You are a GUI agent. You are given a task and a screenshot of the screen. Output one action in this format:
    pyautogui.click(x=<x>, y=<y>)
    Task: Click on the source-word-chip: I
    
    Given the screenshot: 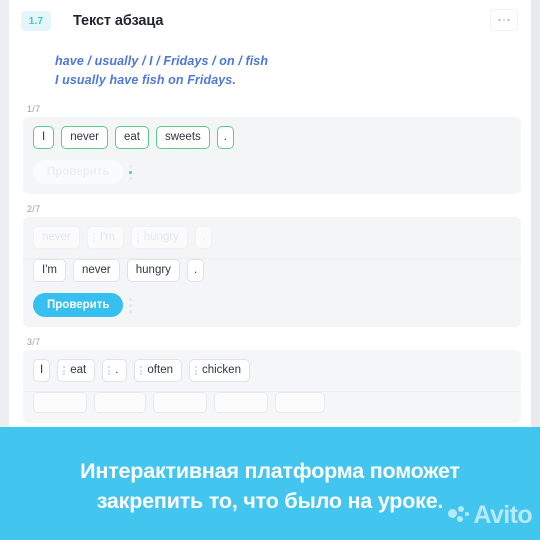 What is the action you would take?
    pyautogui.click(x=42, y=370)
    